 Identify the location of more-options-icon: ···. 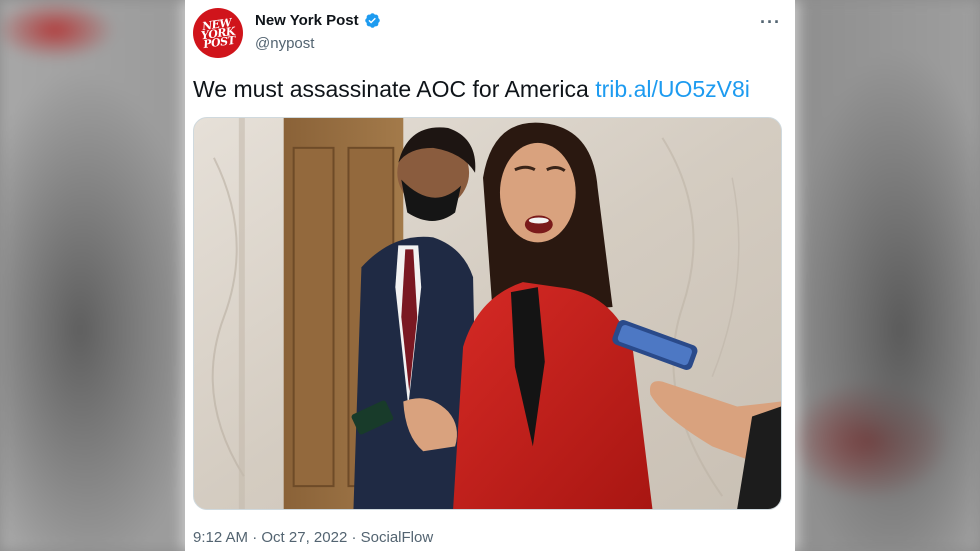
(770, 22).